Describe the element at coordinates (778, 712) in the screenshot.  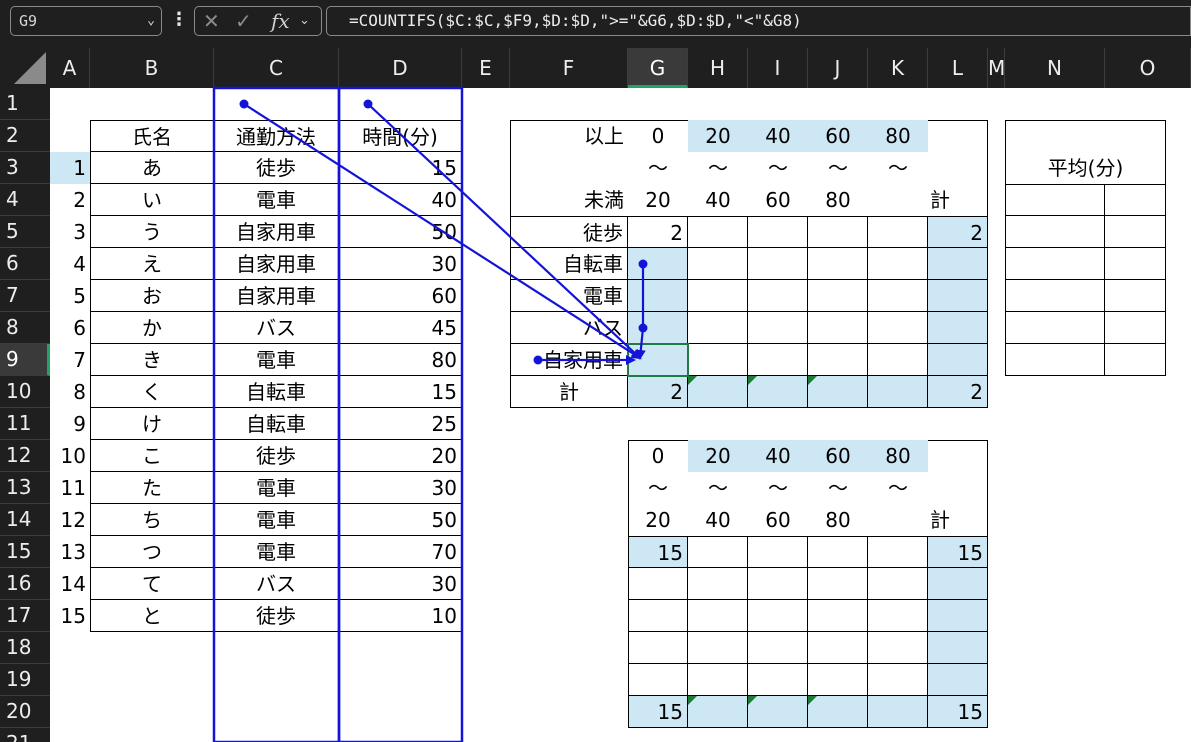
I see `sum-column-total-cell` at that location.